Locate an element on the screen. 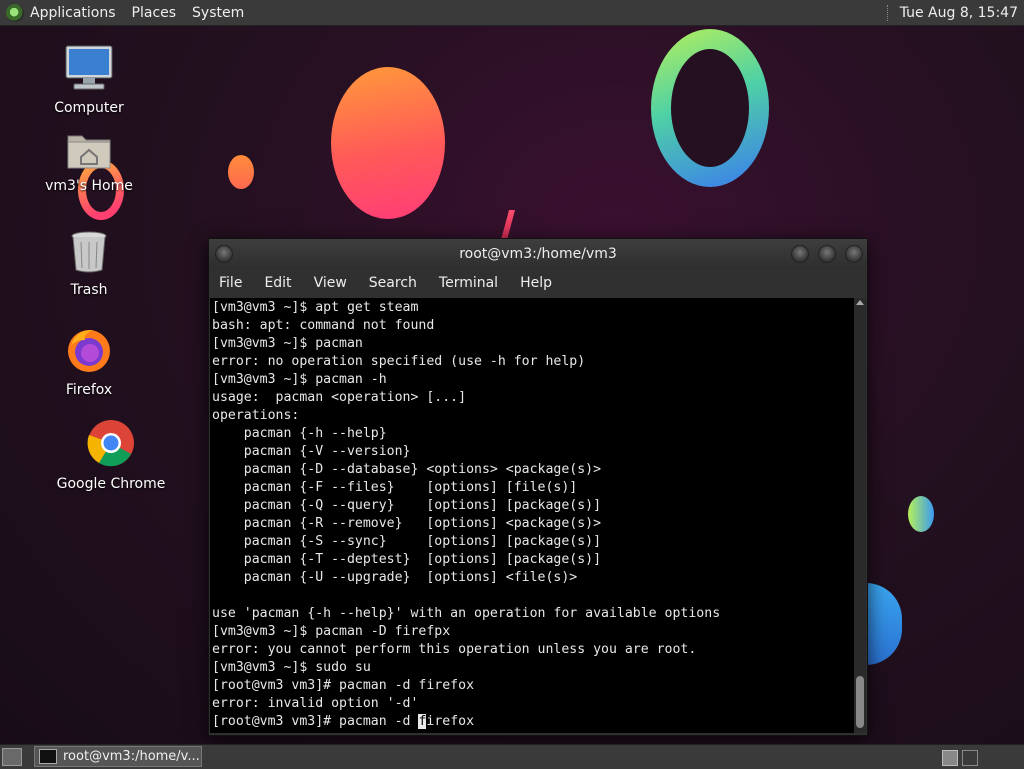 The width and height of the screenshot is (1024, 769). terminal-line: pacman {-F --files} [options] [file(s)] is located at coordinates (395, 487).